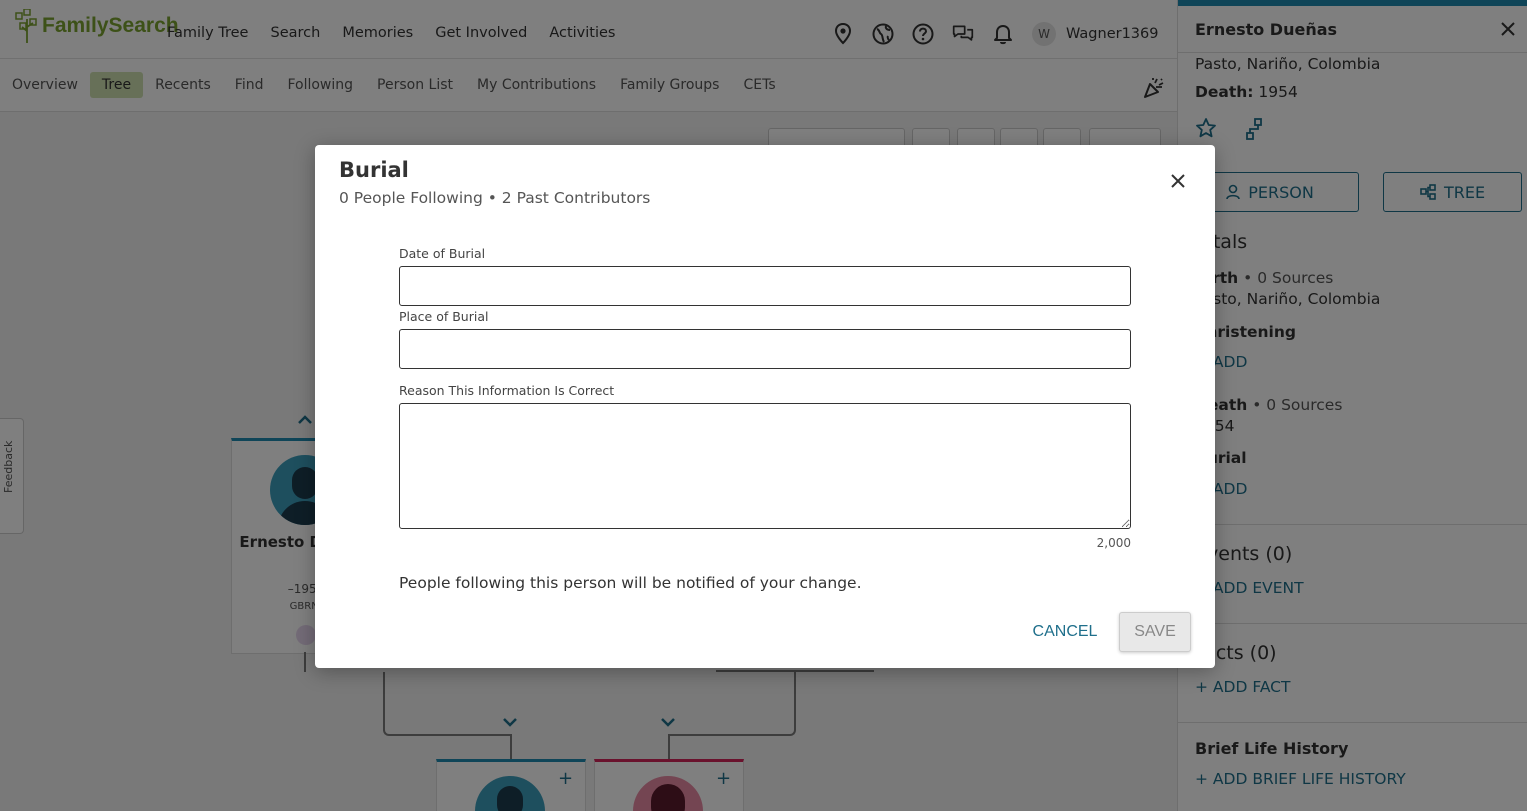  I want to click on date-of-burial-input, so click(765, 286).